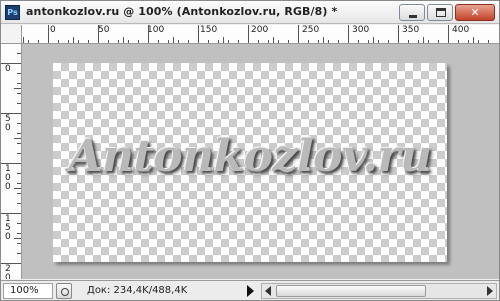 This screenshot has height=301, width=500. What do you see at coordinates (351, 291) in the screenshot?
I see `scrollbar-thumb` at bounding box center [351, 291].